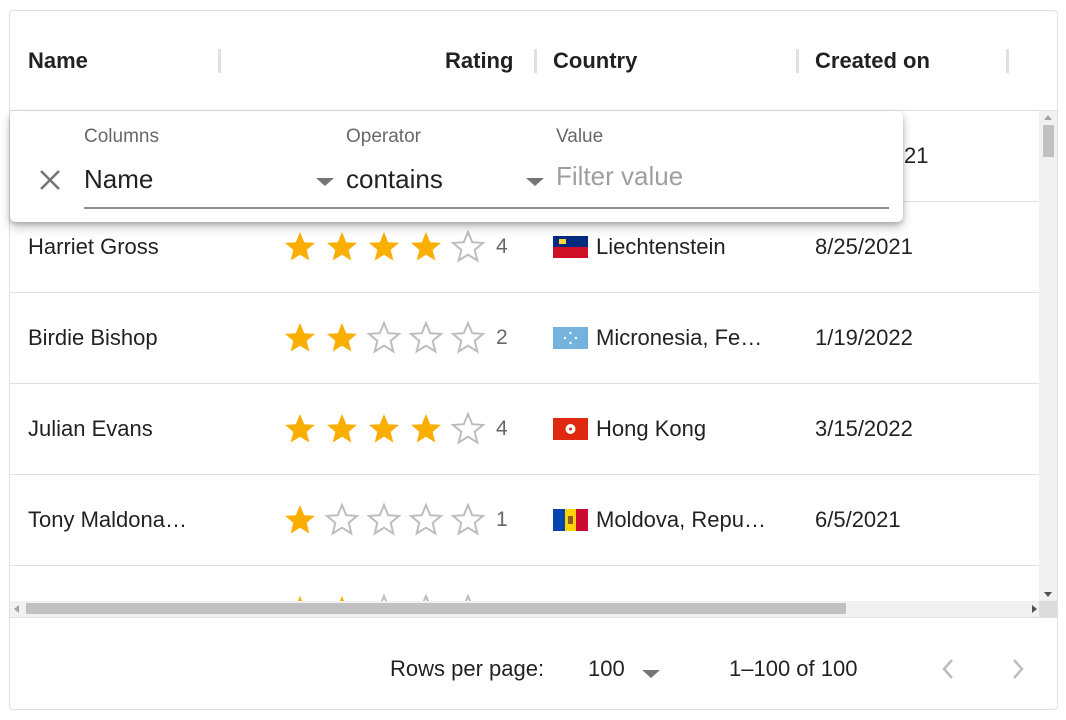 The width and height of the screenshot is (1066, 720). I want to click on table-row: Tony Maldona… 1 Moldova, Repu… 6/5/2021, so click(525, 520).